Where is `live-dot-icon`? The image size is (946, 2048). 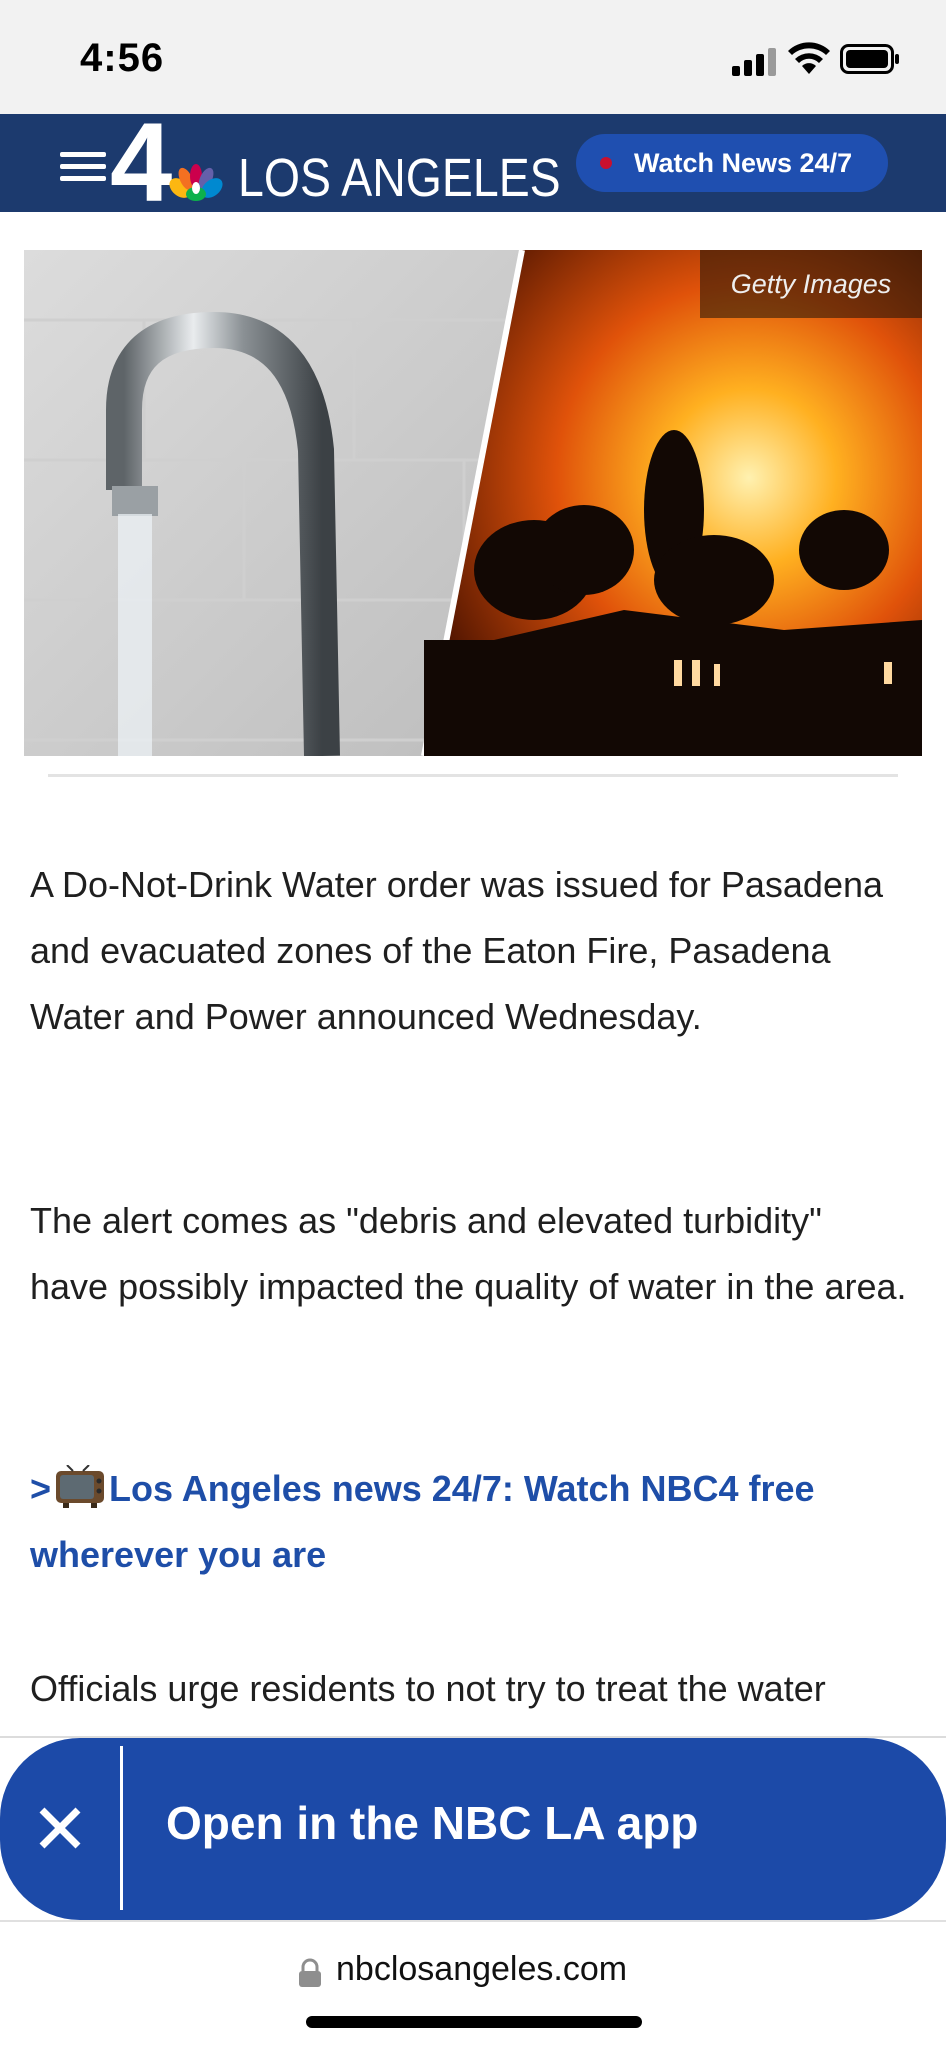 live-dot-icon is located at coordinates (606, 163).